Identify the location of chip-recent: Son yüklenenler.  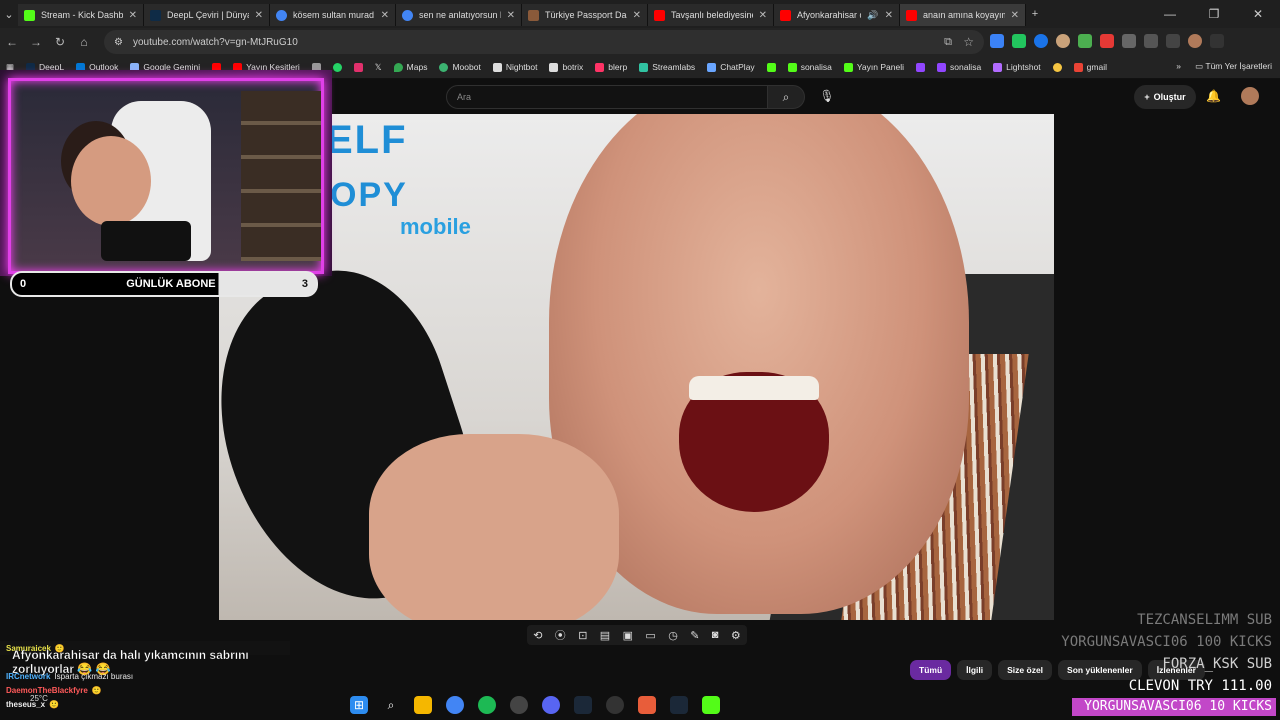
(1100, 670).